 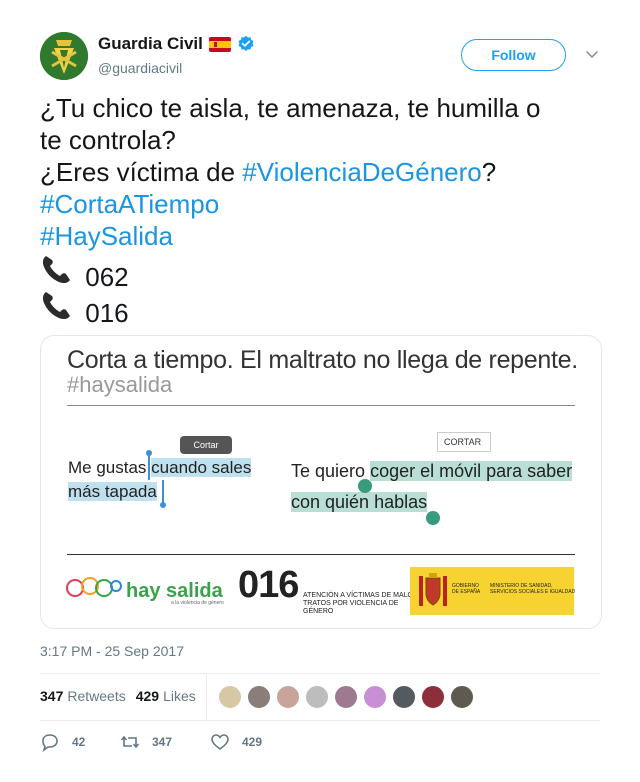 I want to click on hashtag-corta-a-tiempo: #CortaATiempo, so click(x=129, y=204).